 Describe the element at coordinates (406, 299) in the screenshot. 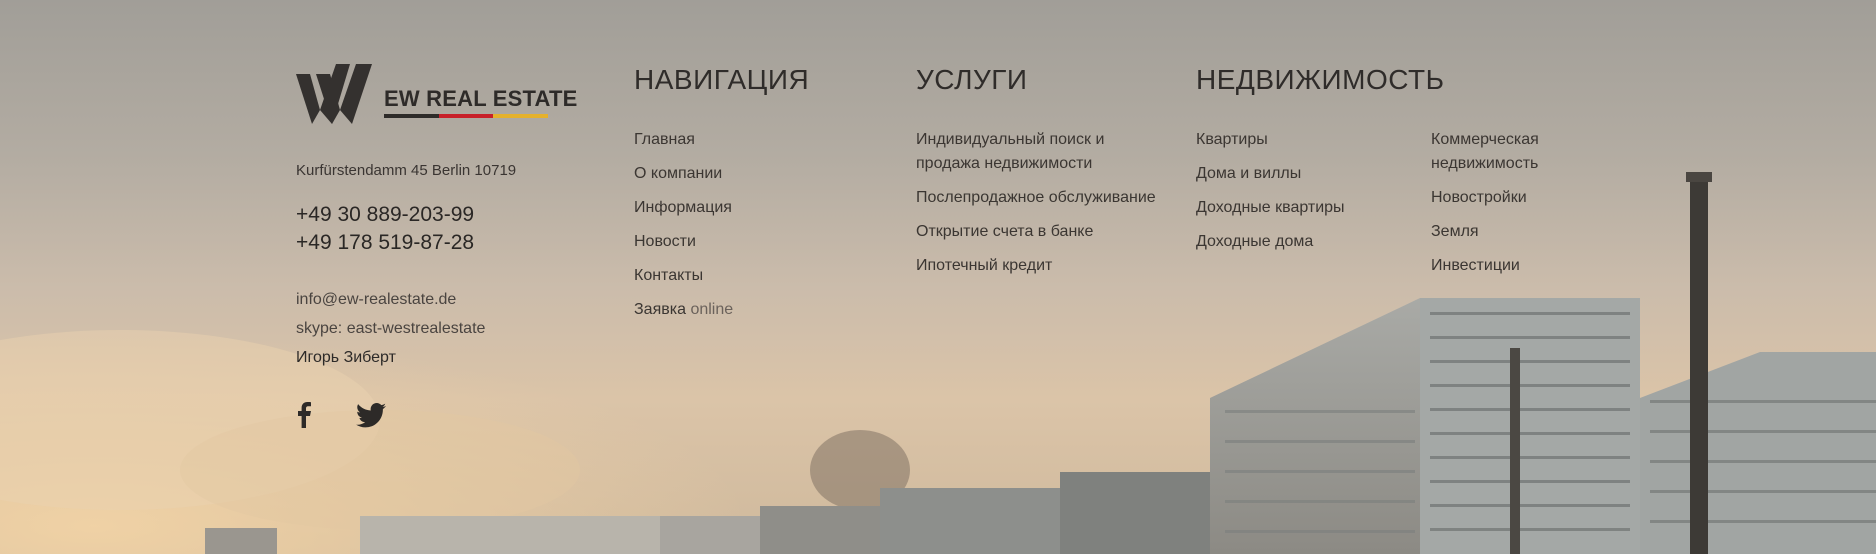

I see `email-link: info@ew-realestate.de` at that location.